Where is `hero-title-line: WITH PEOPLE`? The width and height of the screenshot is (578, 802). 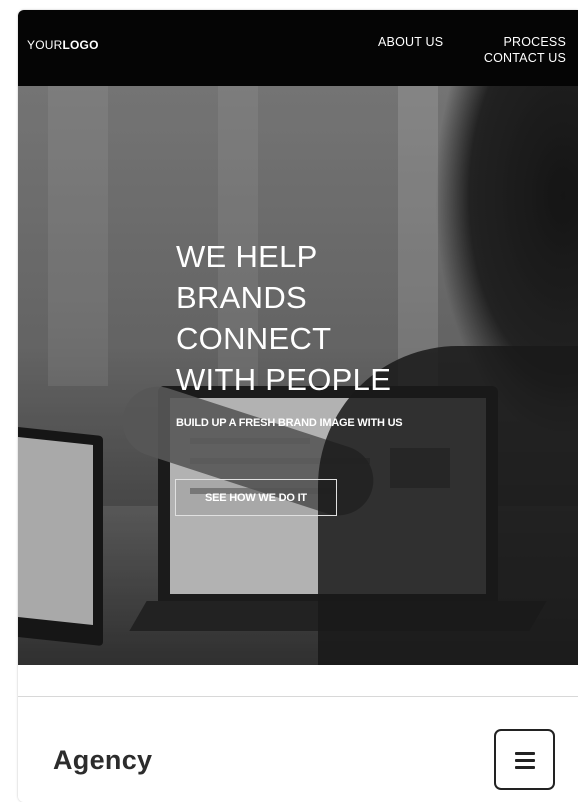
hero-title-line: WITH PEOPLE is located at coordinates (284, 379).